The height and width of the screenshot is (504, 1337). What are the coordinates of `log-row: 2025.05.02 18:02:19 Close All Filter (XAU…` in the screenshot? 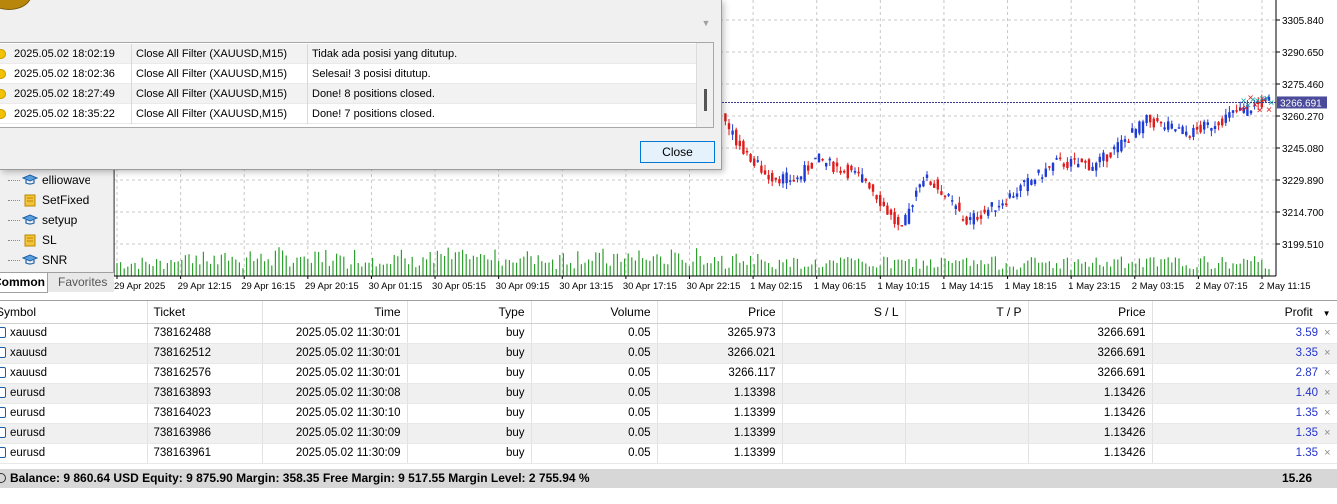 It's located at (348, 53).